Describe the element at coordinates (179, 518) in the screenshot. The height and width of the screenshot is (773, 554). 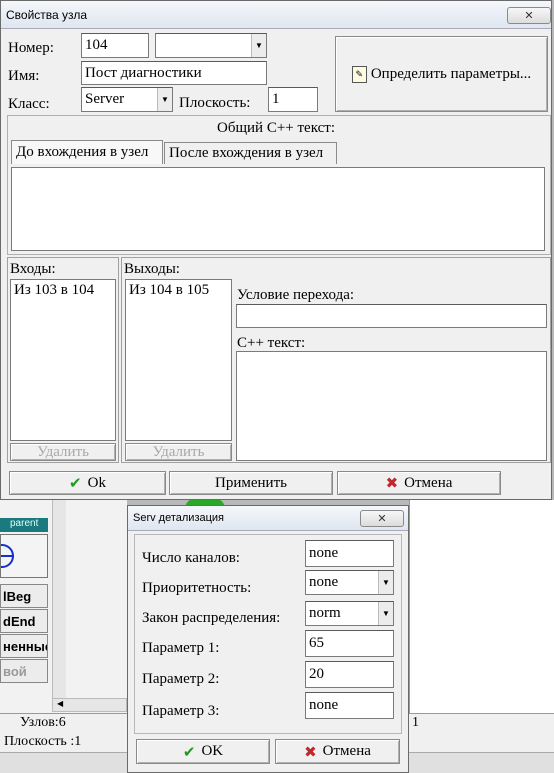
I see `dialog-title: Serv детализация` at that location.